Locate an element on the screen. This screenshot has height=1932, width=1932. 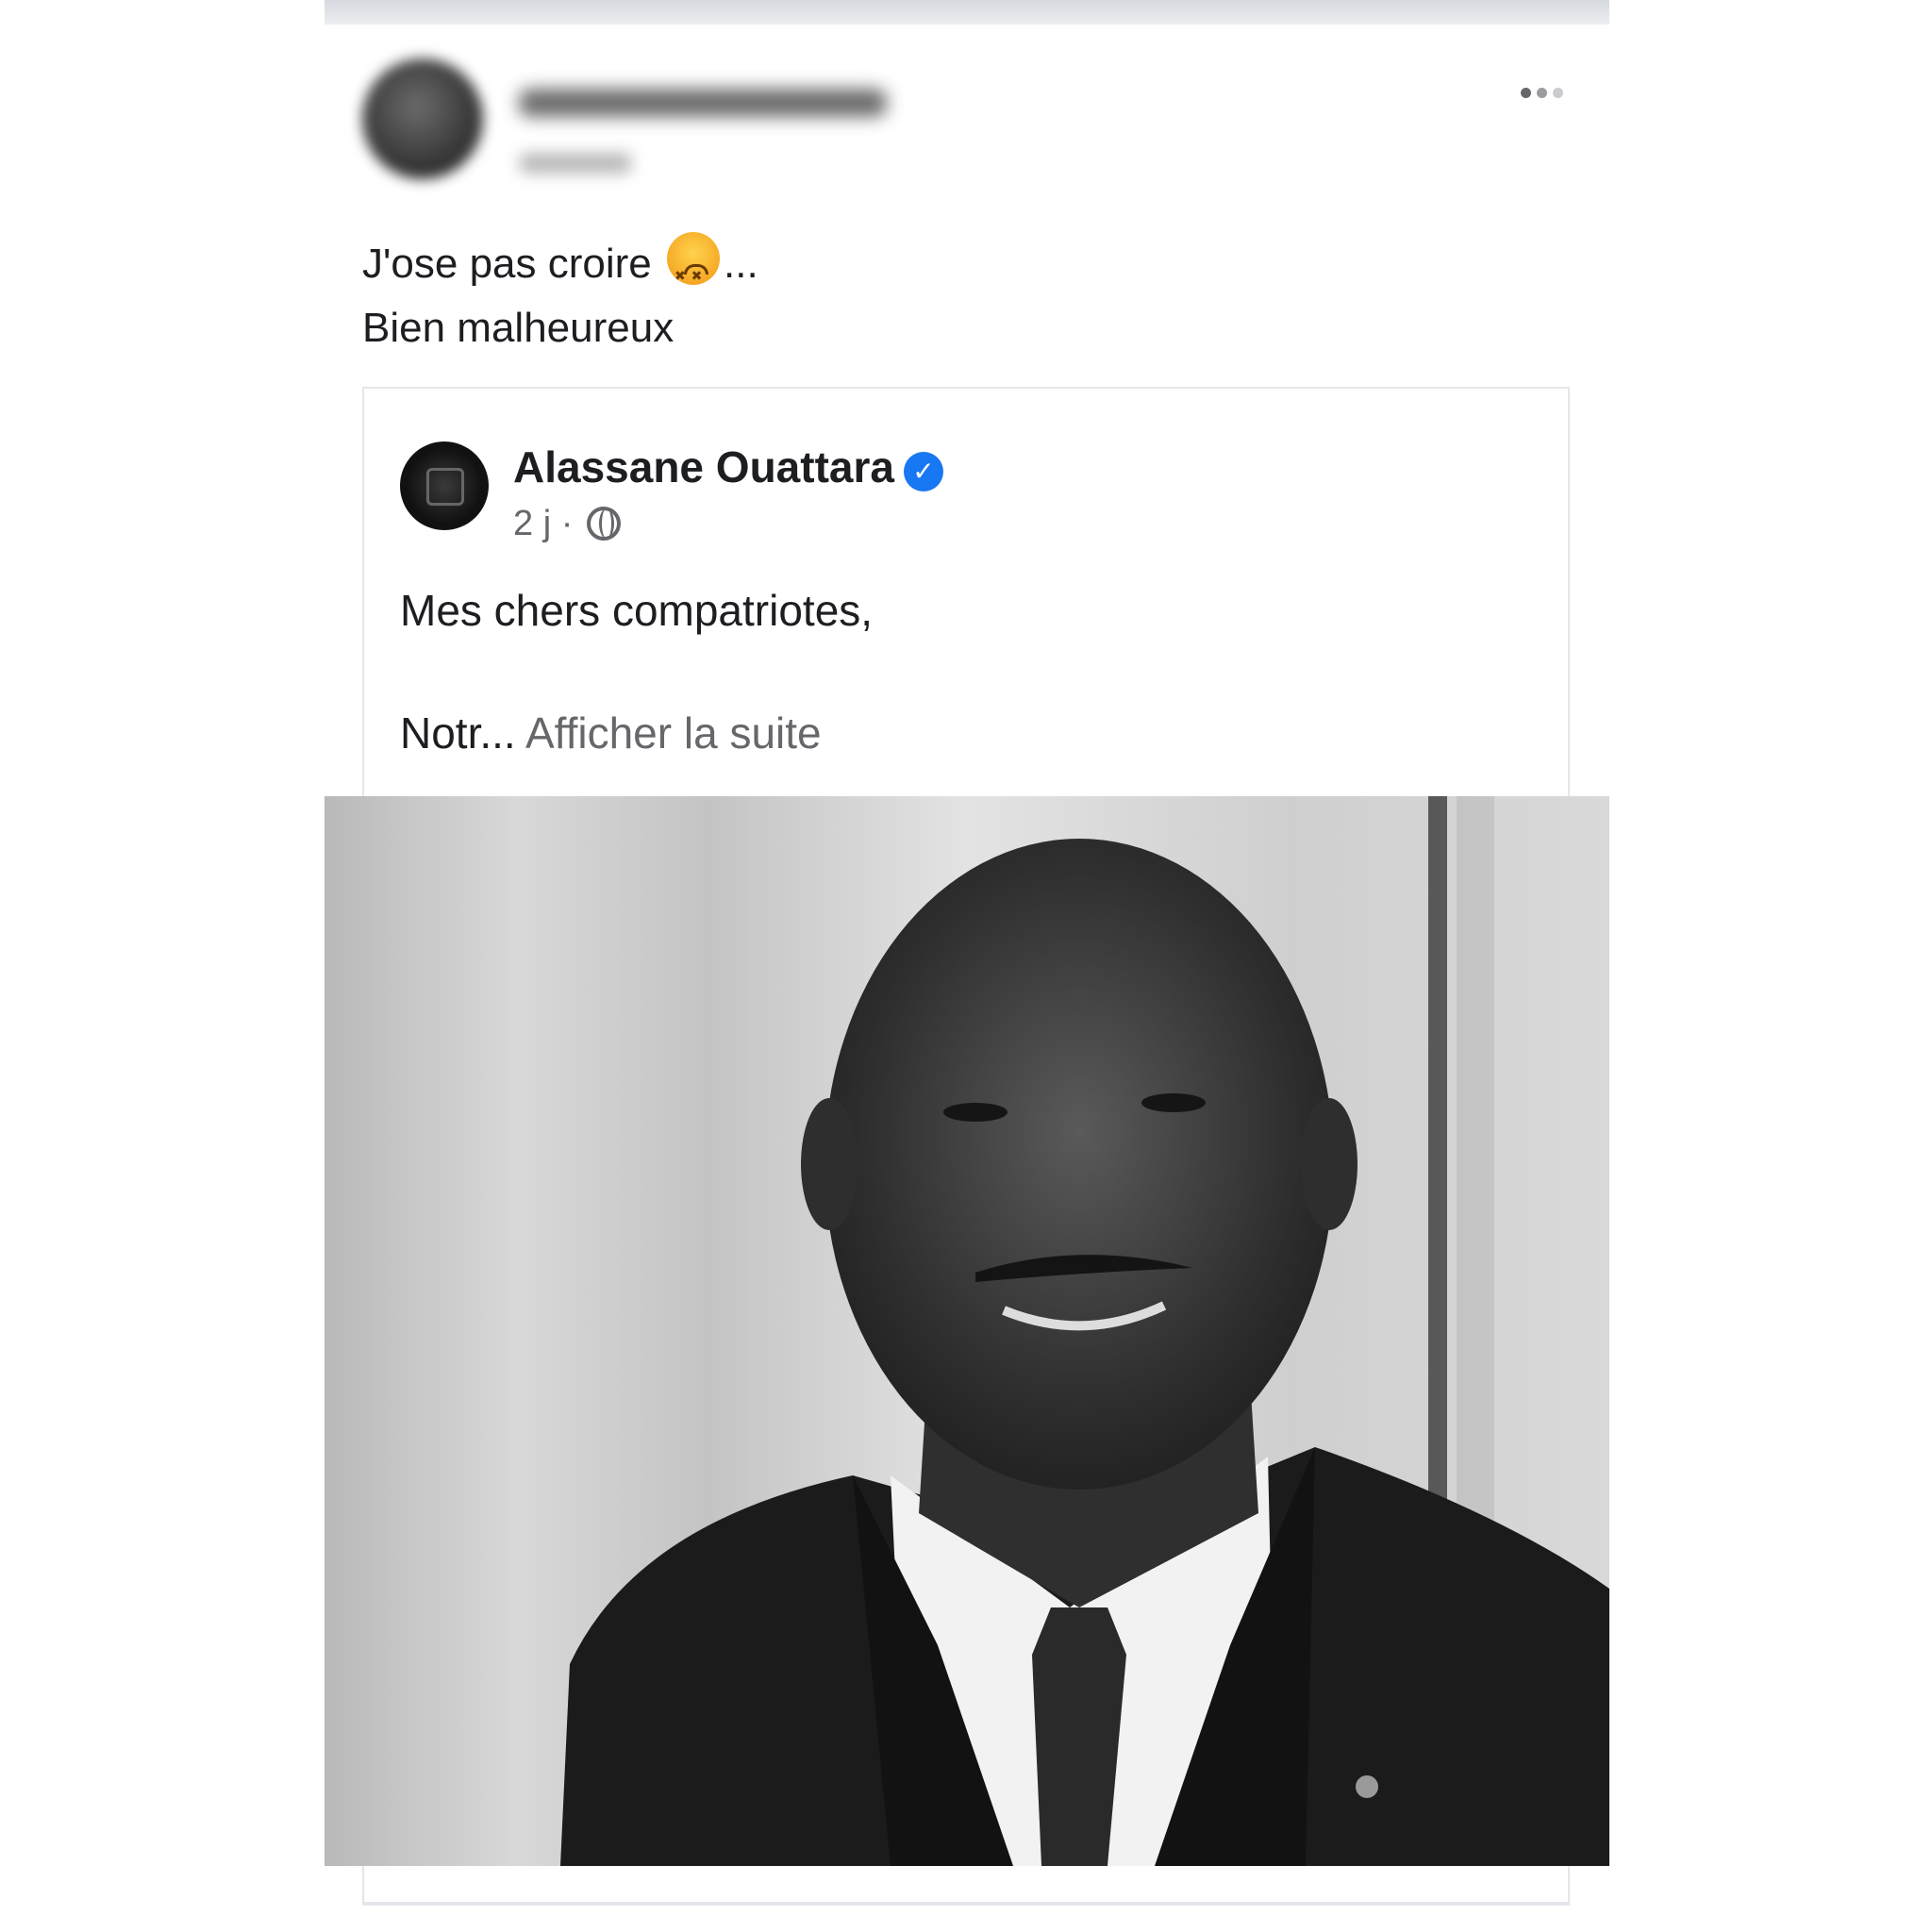
post-meta-blurred is located at coordinates (576, 163).